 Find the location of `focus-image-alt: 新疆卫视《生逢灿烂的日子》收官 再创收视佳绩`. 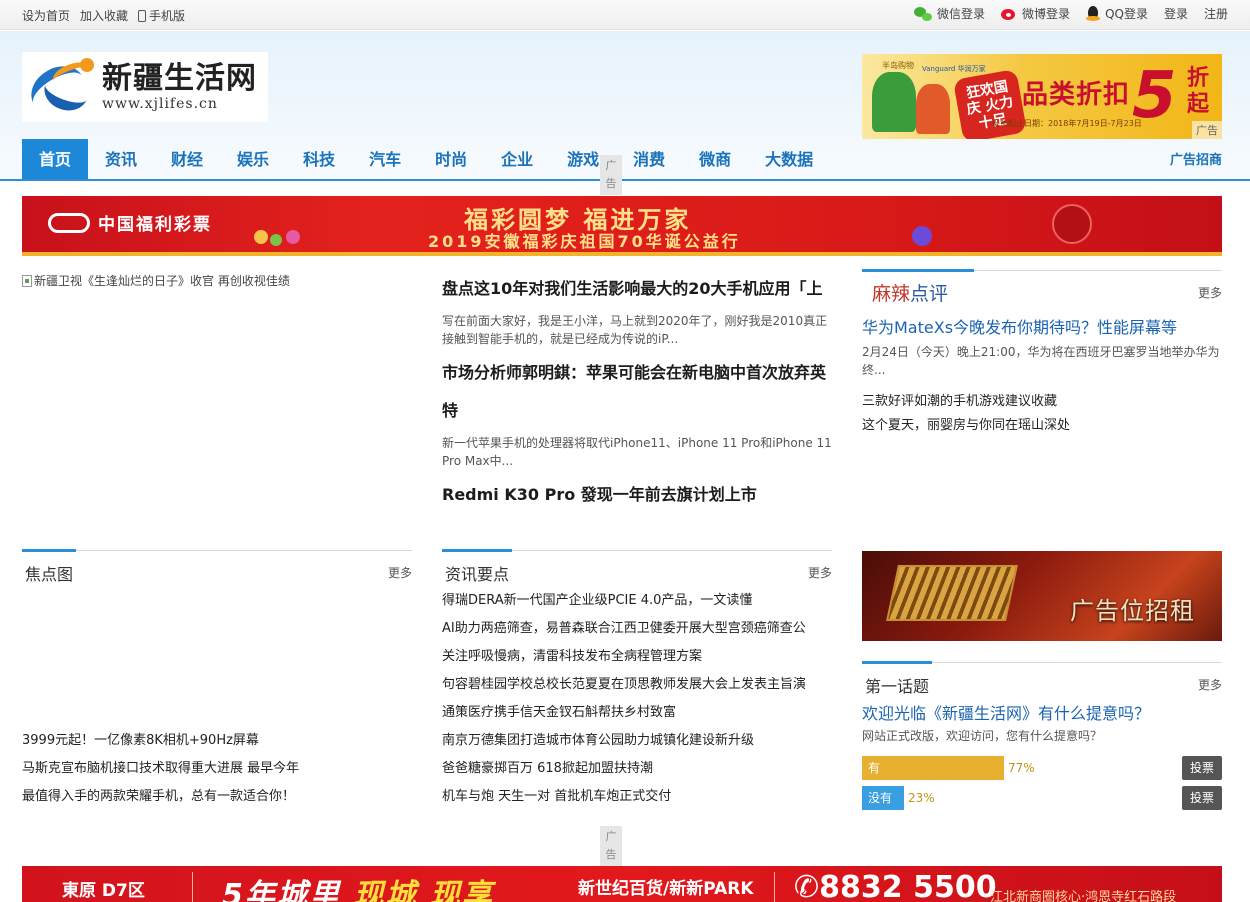

focus-image-alt: 新疆卫视《生逢灿烂的日子》收官 再创收视佳绩 is located at coordinates (162, 281).